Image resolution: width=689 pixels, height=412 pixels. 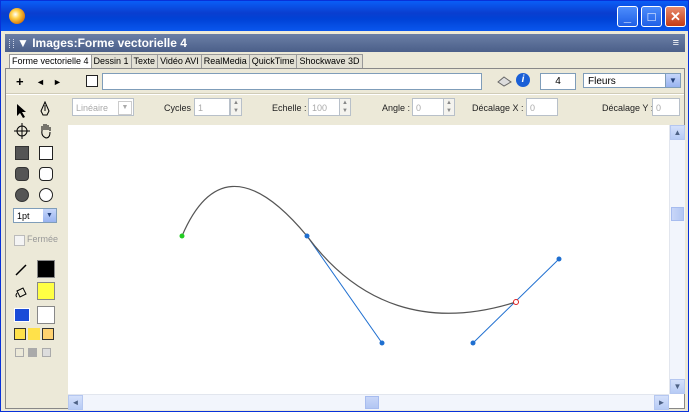 What do you see at coordinates (75, 402) in the screenshot?
I see `scroll-left-button: ◄` at bounding box center [75, 402].